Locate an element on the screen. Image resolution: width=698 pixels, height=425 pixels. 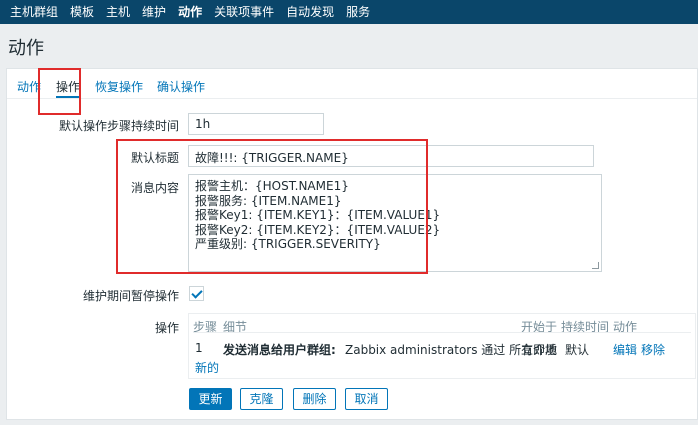
row-start-in: 立即地 is located at coordinates (539, 350).